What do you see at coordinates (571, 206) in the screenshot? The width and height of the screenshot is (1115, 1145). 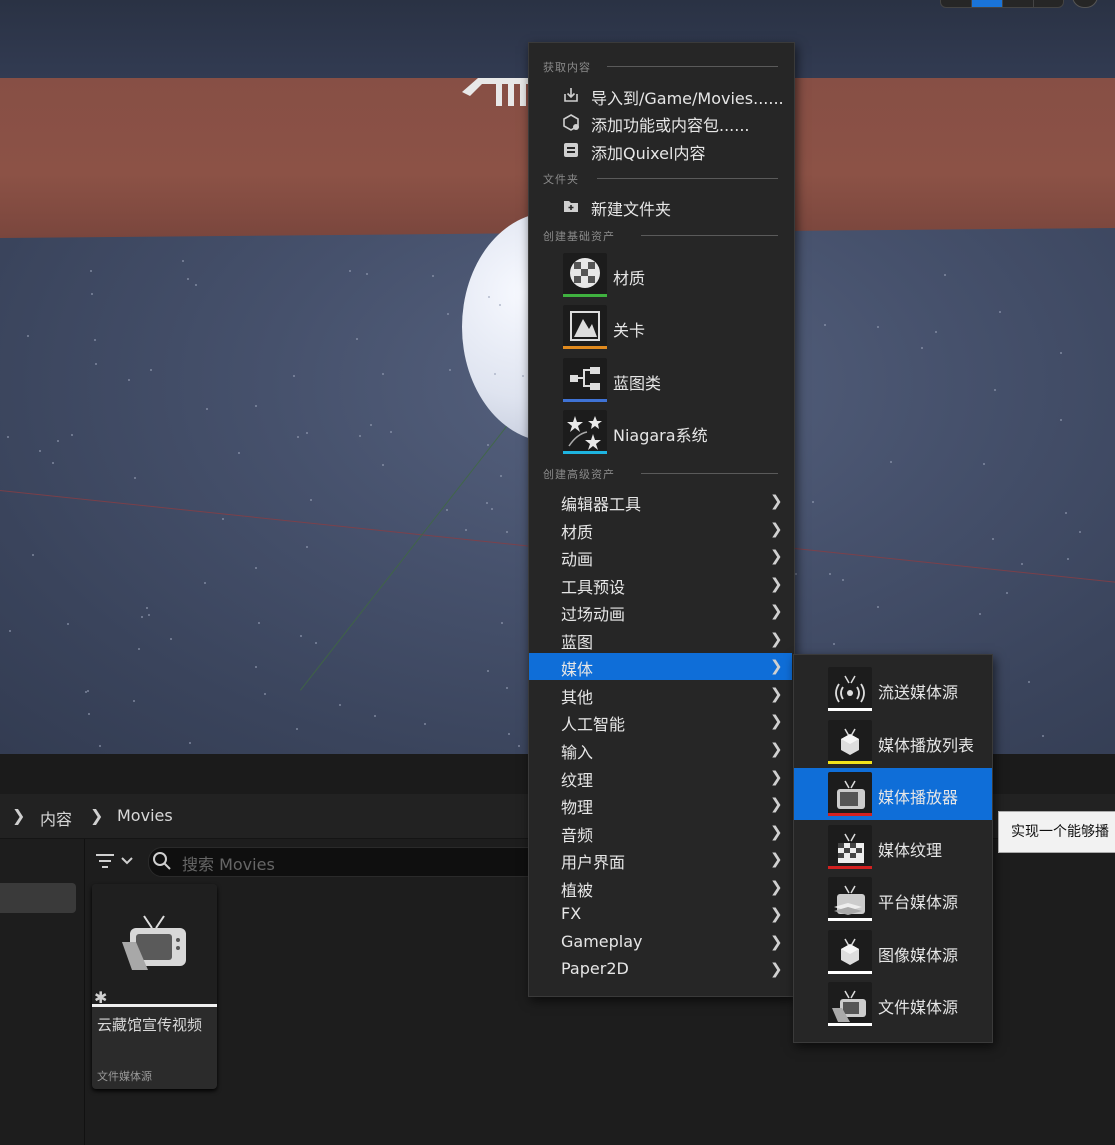 I see `new-folder-icon` at bounding box center [571, 206].